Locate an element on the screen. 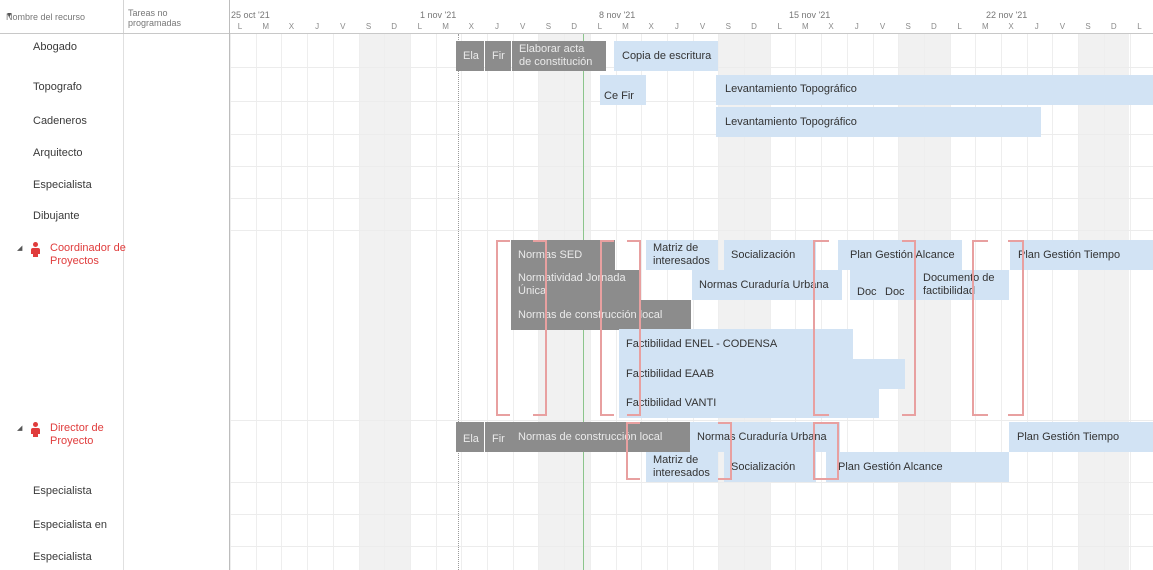 The image size is (1153, 570). task-bar: Factibilidad VANTI is located at coordinates (749, 403).